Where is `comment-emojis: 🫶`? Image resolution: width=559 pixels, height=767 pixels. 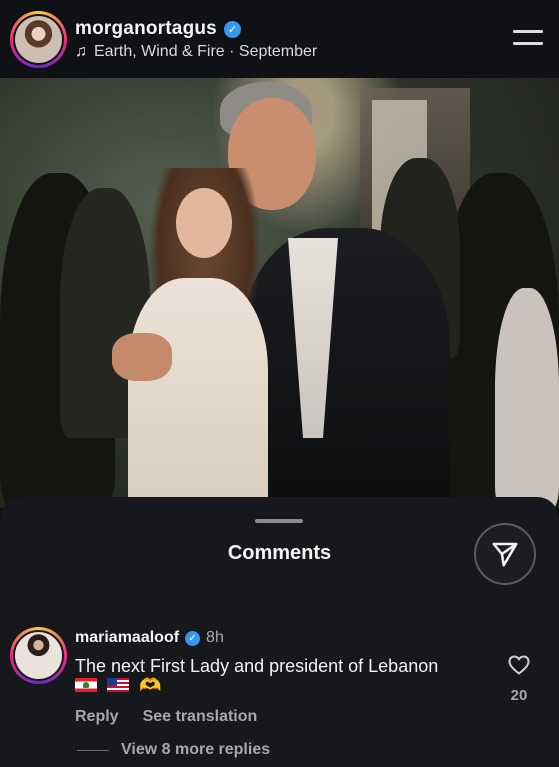
comment-emojis: 🫶 is located at coordinates (118, 685).